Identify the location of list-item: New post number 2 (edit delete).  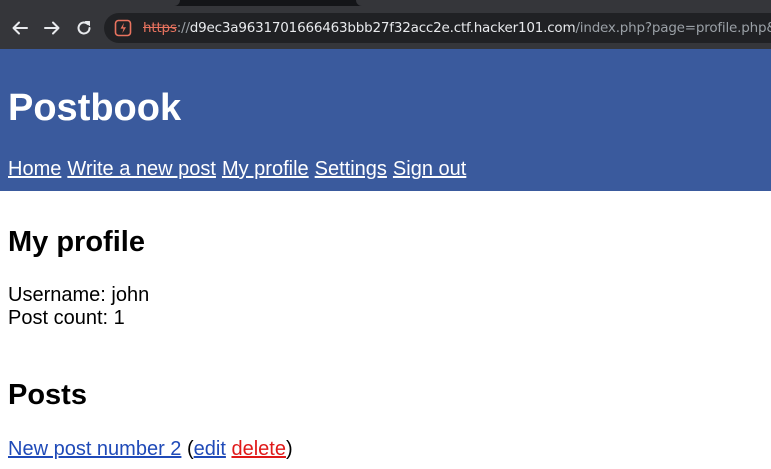
(150, 449).